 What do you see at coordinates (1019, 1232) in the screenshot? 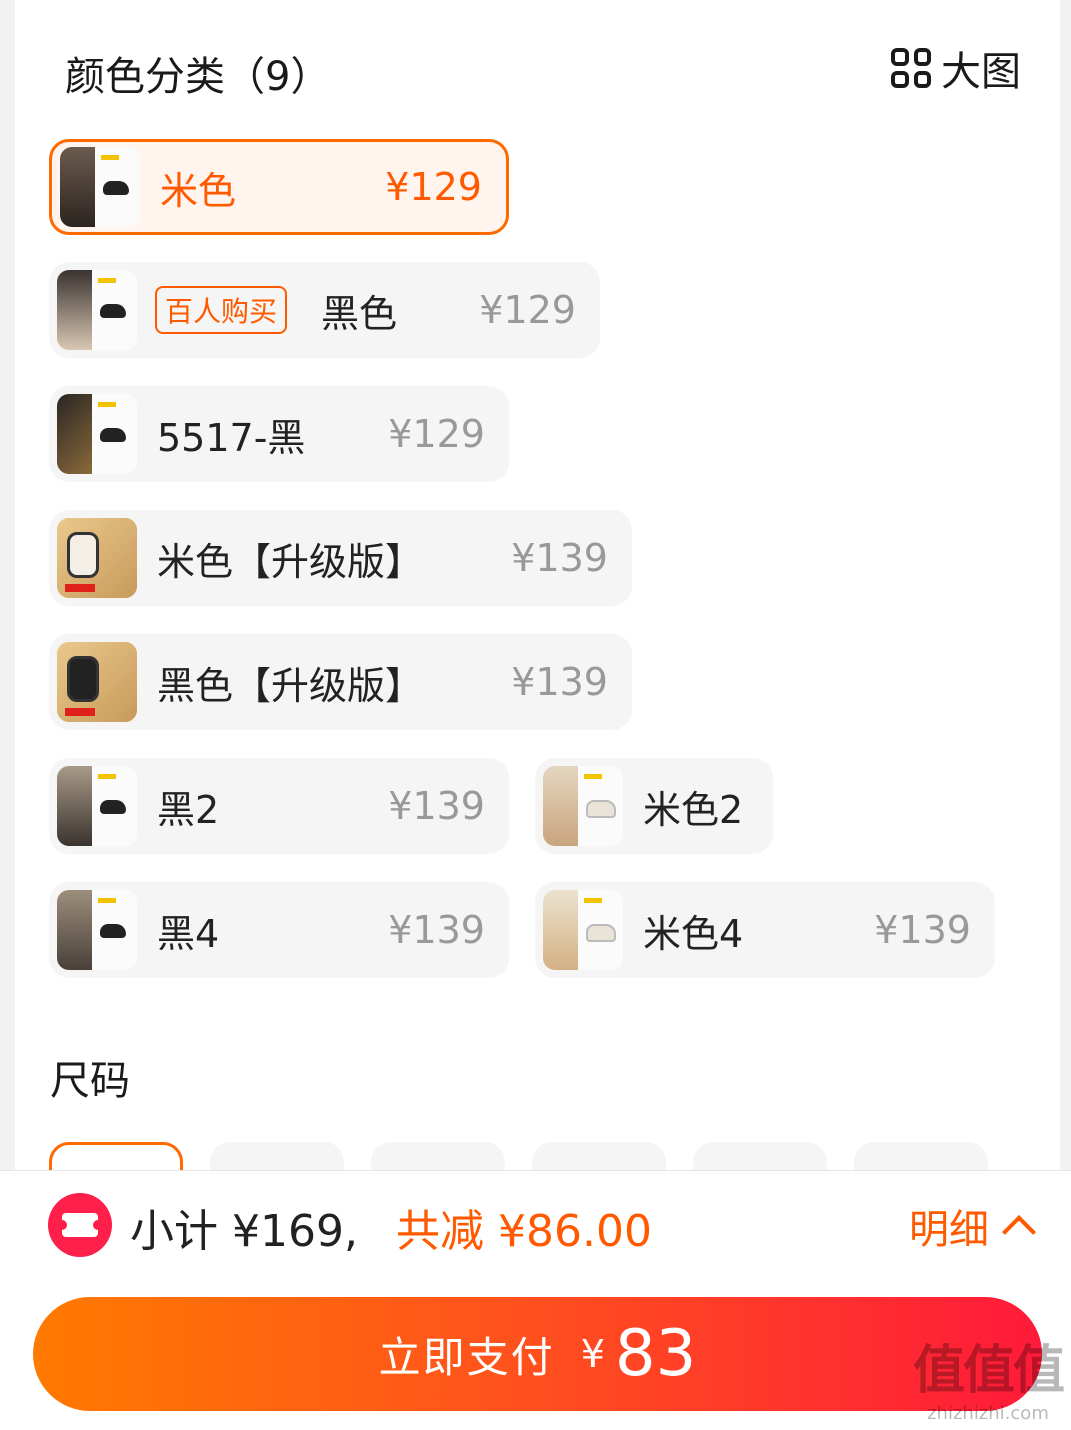
I see `chevron-up-icon` at bounding box center [1019, 1232].